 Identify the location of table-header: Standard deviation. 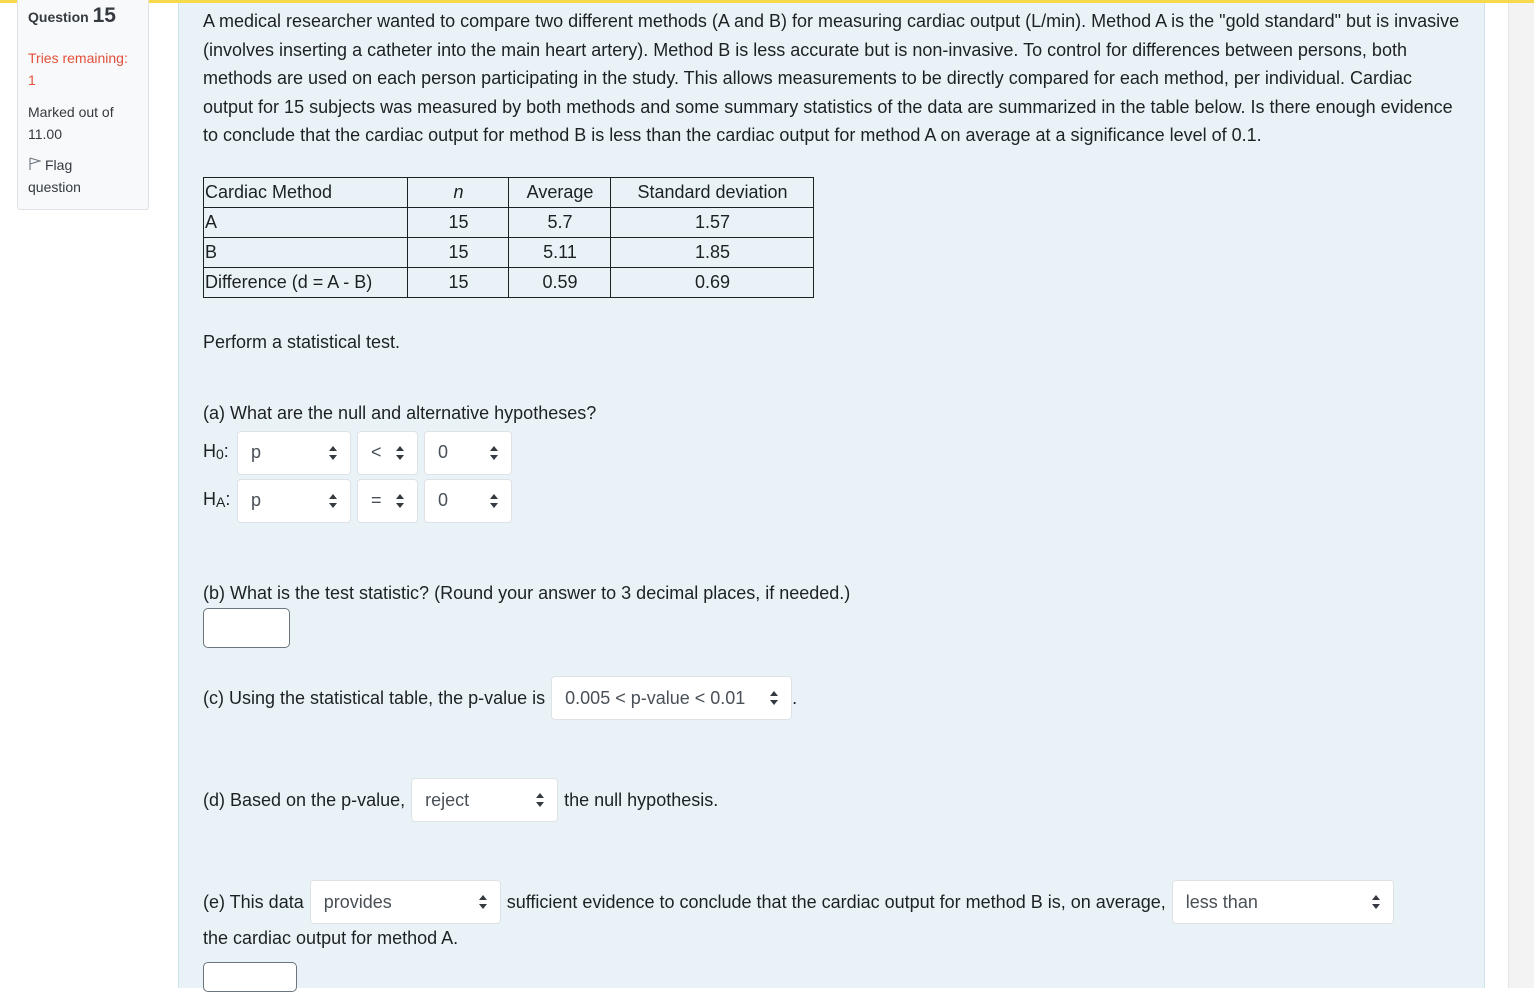
(712, 192).